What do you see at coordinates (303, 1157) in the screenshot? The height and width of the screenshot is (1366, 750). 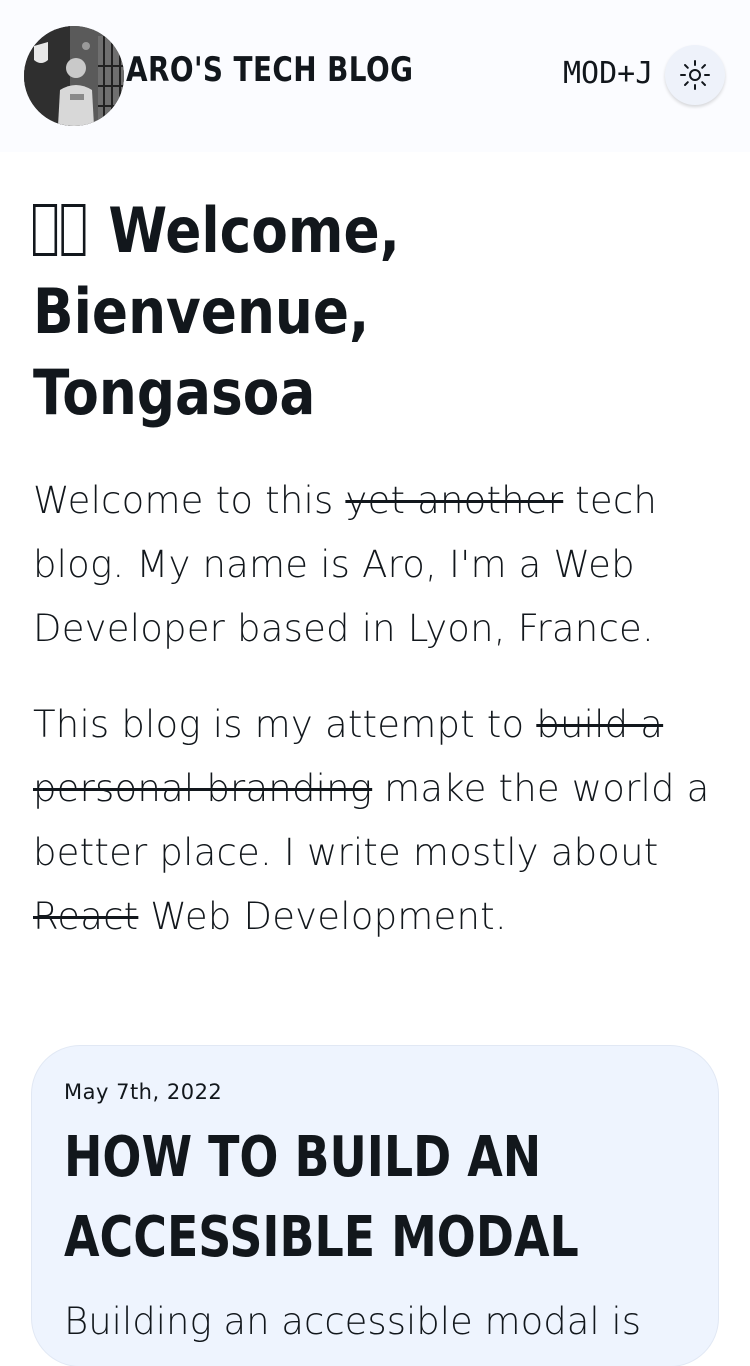 I see `post-title-line-1: How to build an` at bounding box center [303, 1157].